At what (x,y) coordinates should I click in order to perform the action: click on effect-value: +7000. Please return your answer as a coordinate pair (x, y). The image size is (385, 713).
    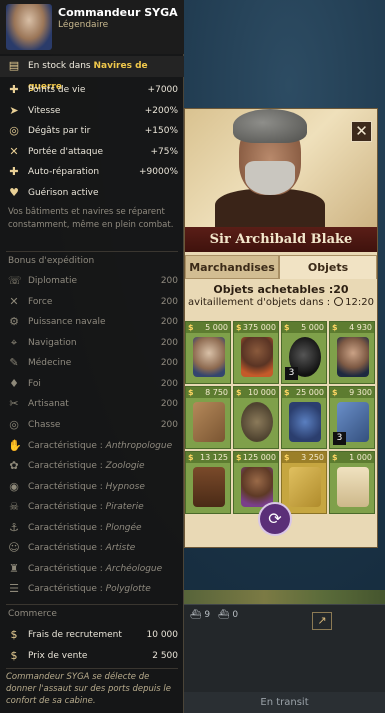
    Looking at the image, I should click on (162, 90).